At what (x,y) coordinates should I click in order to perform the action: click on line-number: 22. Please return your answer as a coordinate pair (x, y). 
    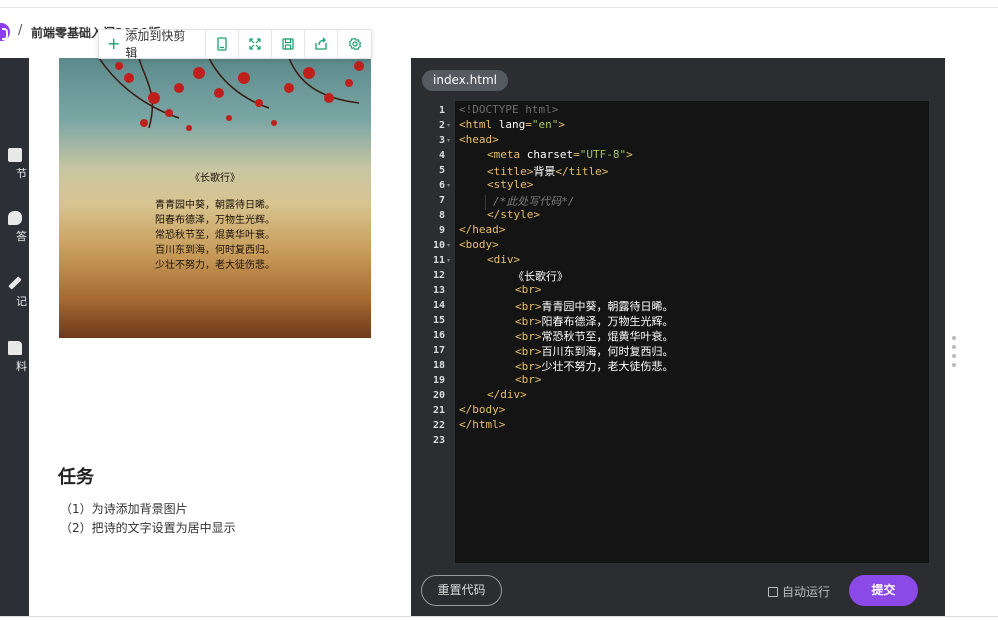
    Looking at the image, I should click on (438, 425).